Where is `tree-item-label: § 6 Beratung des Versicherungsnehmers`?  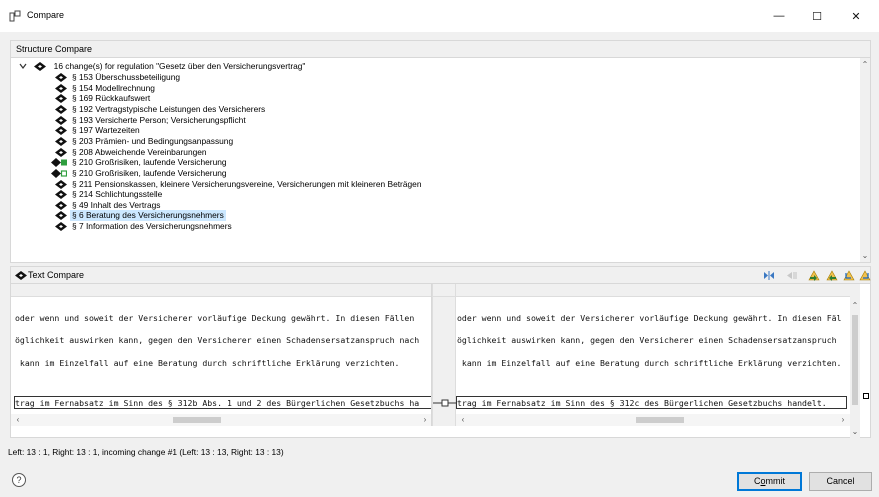
tree-item-label: § 6 Beratung des Versicherungsnehmers is located at coordinates (148, 216).